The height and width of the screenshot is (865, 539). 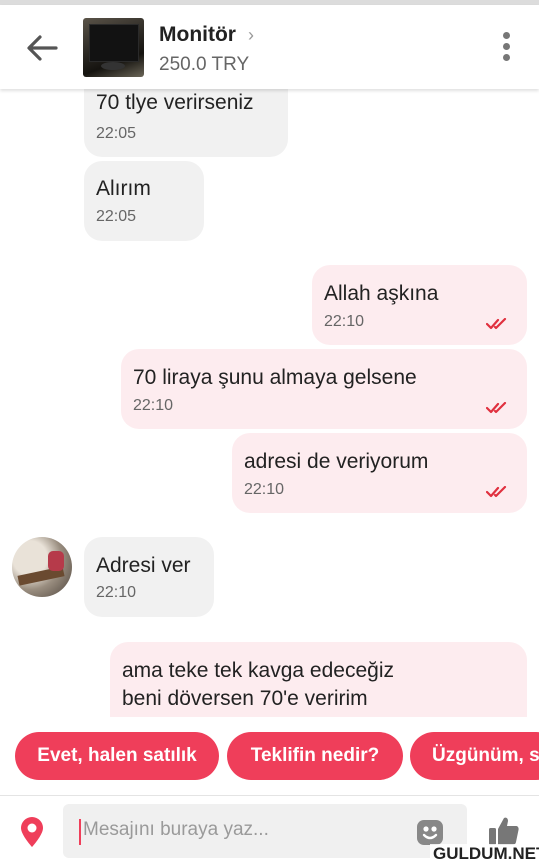 I want to click on message-text-line: beni döversen 70'e veririm, so click(x=245, y=698).